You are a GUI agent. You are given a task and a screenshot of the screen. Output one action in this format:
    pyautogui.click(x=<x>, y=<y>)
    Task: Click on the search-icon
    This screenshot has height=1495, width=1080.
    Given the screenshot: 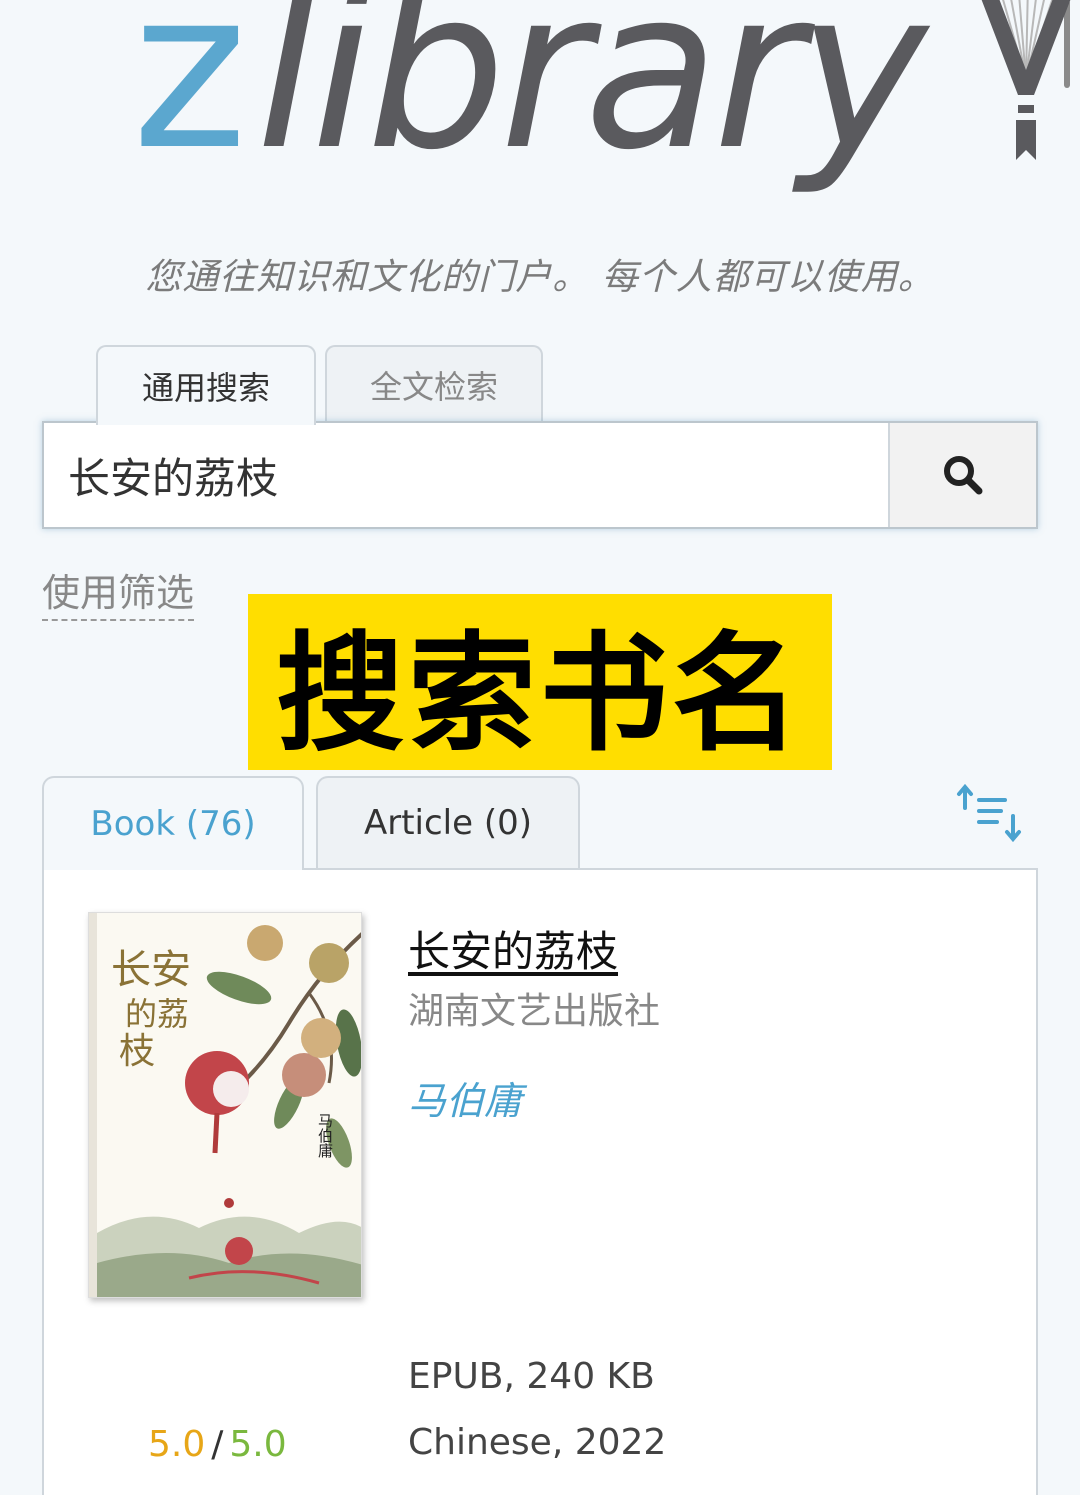 What is the action you would take?
    pyautogui.click(x=963, y=475)
    